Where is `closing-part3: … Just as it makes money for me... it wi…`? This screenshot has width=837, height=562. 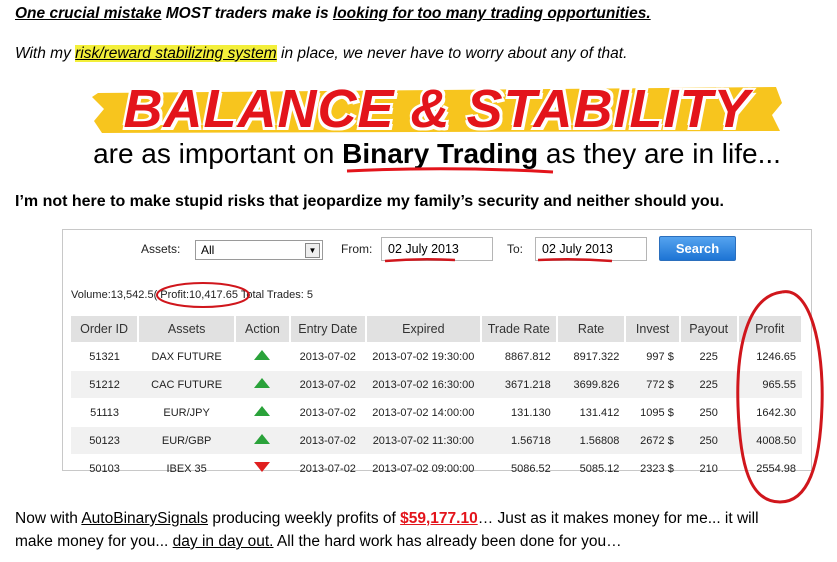 closing-part3: … Just as it makes money for me... it wi… is located at coordinates (618, 518).